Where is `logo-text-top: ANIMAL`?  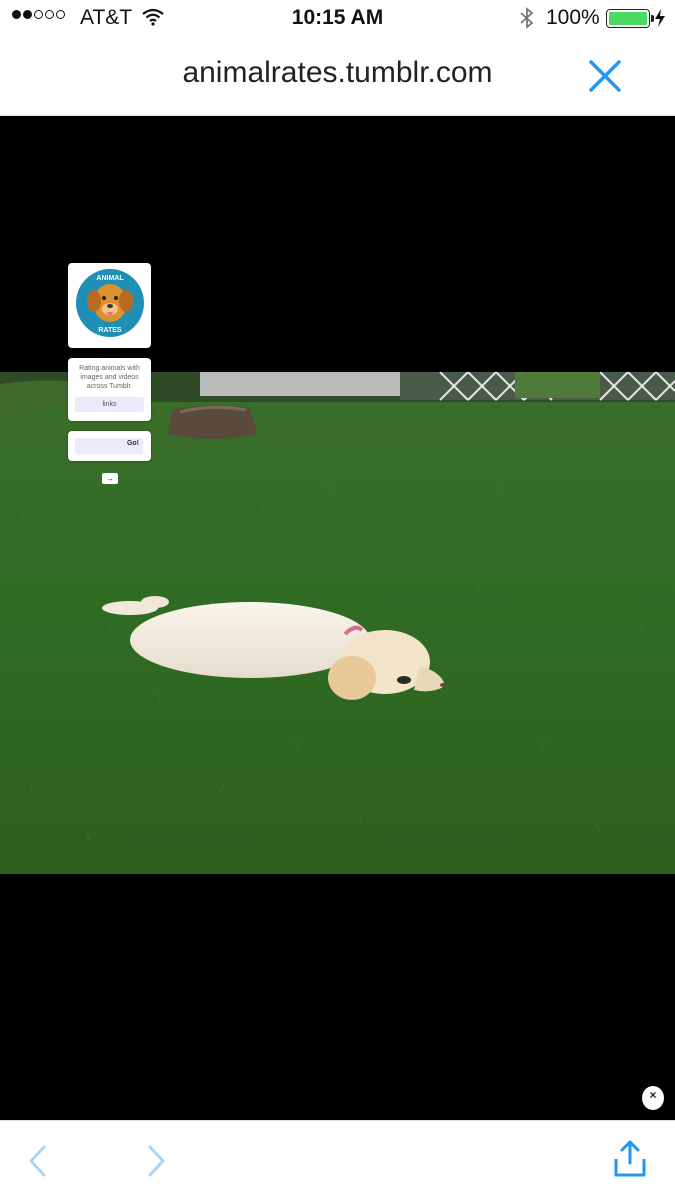
logo-text-top: ANIMAL is located at coordinates (110, 278).